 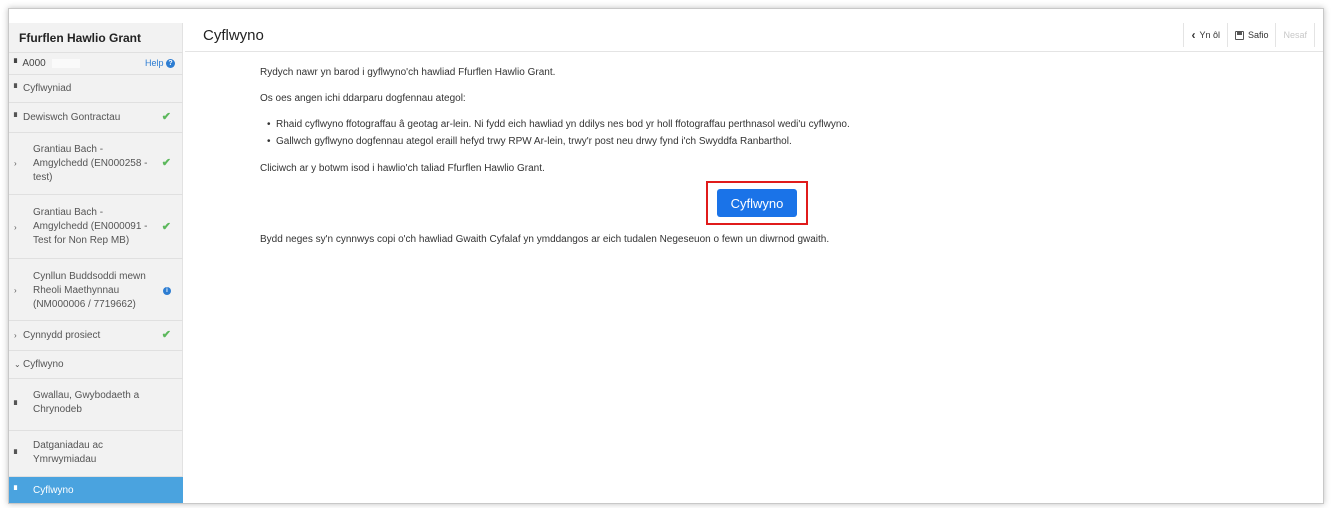 What do you see at coordinates (160, 63) in the screenshot?
I see `help-link: Help ?` at bounding box center [160, 63].